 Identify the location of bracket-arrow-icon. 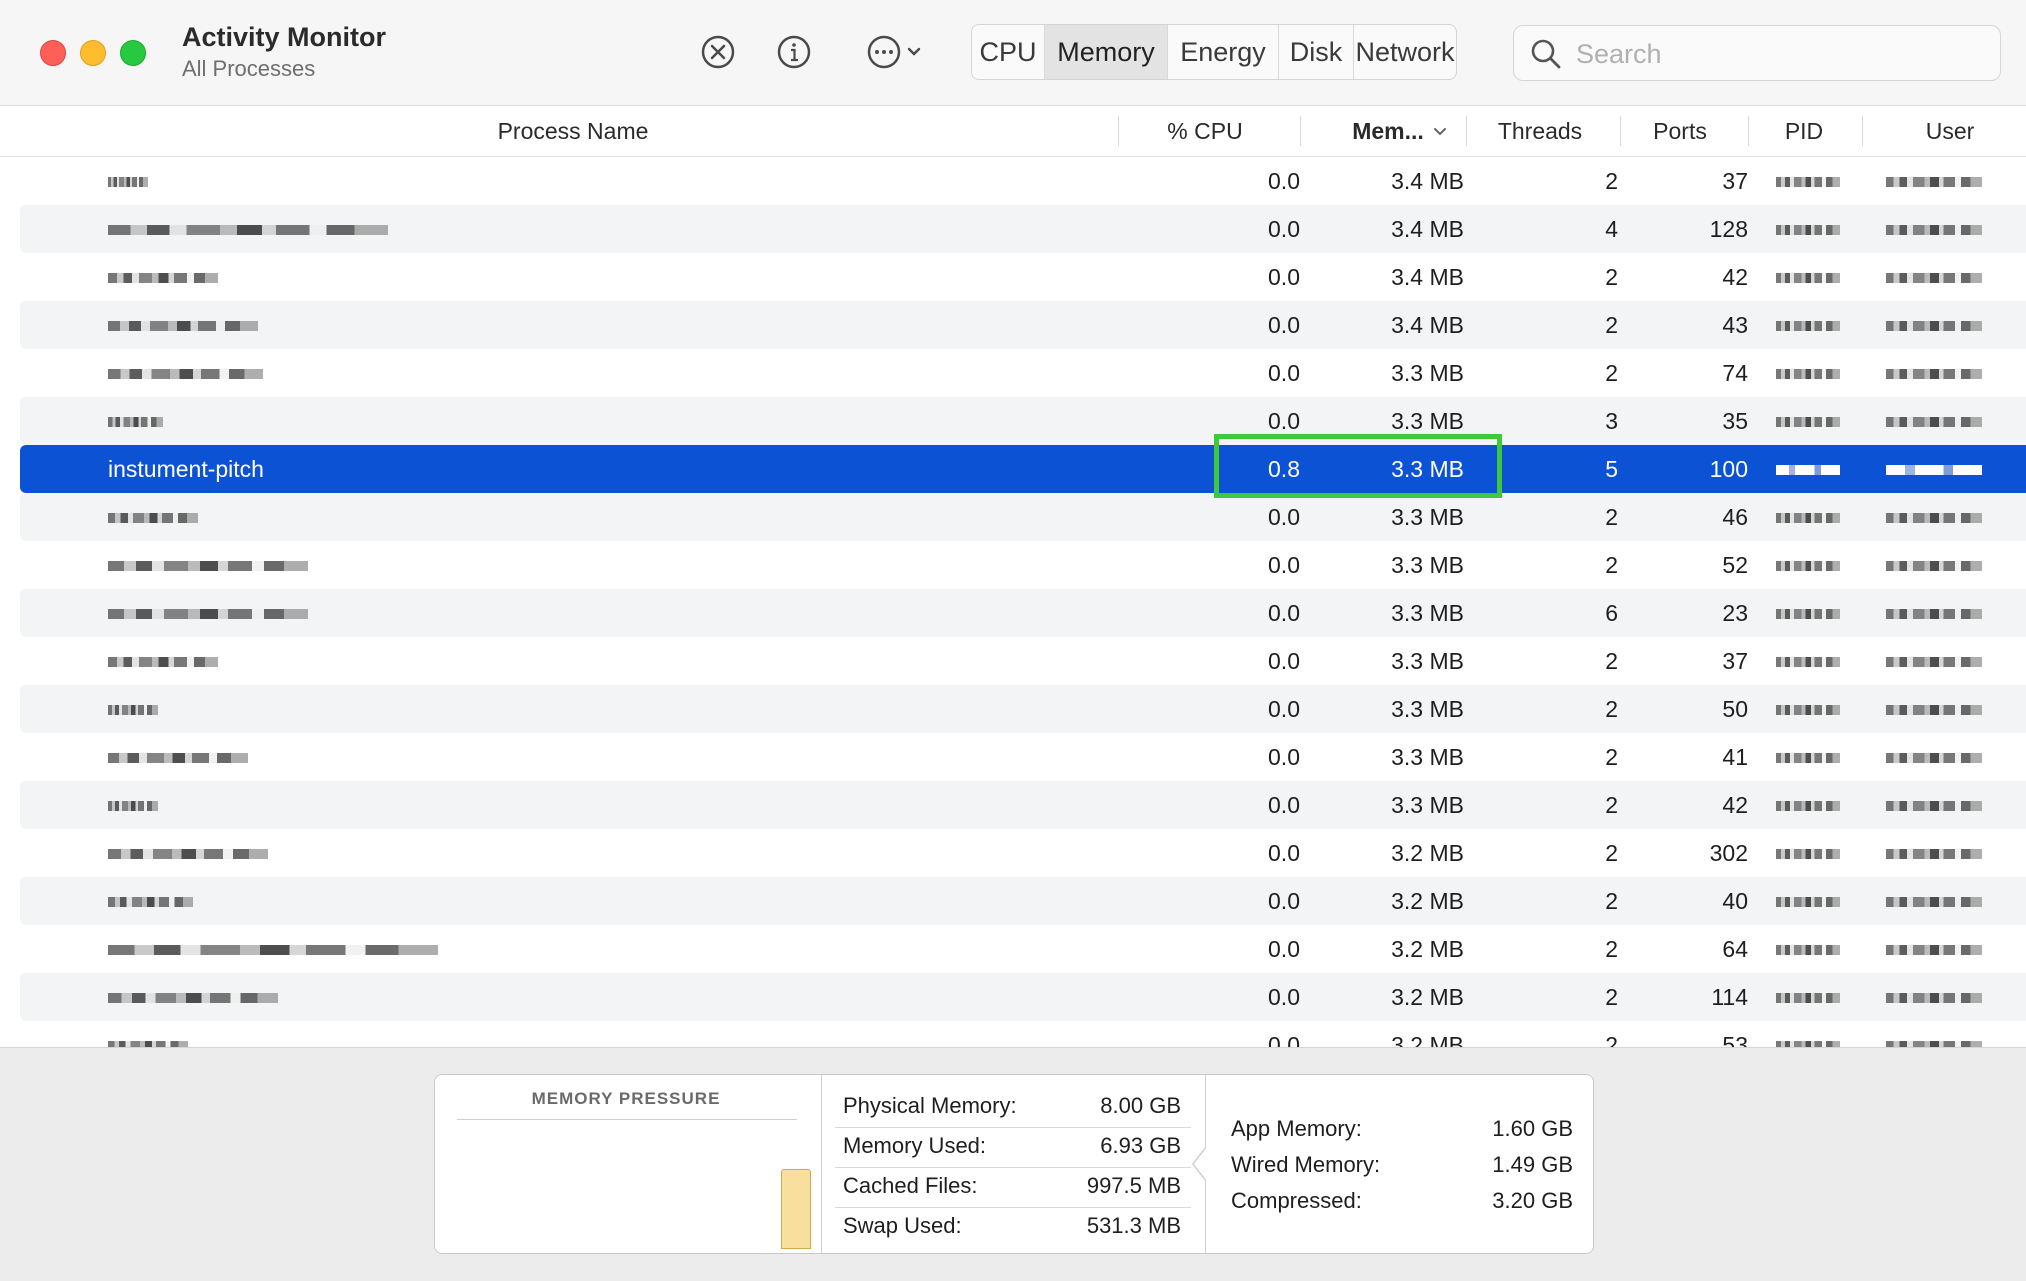
(1199, 1164).